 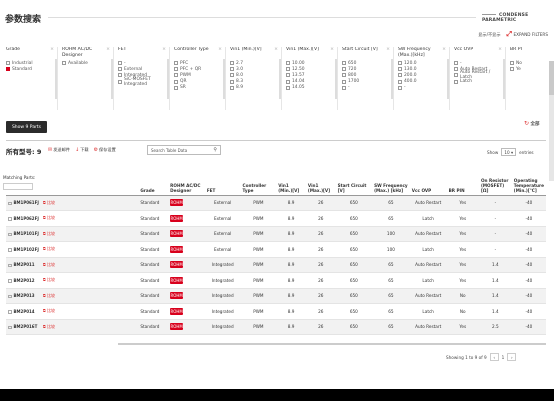 I want to click on filter-option: 8.9, so click(x=254, y=88).